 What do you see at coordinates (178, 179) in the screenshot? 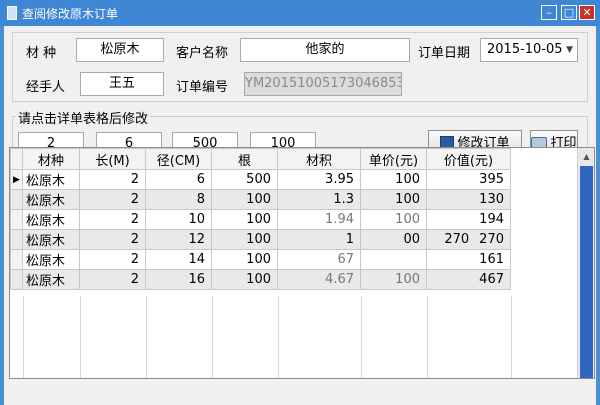
I see `table-cell: 6` at bounding box center [178, 179].